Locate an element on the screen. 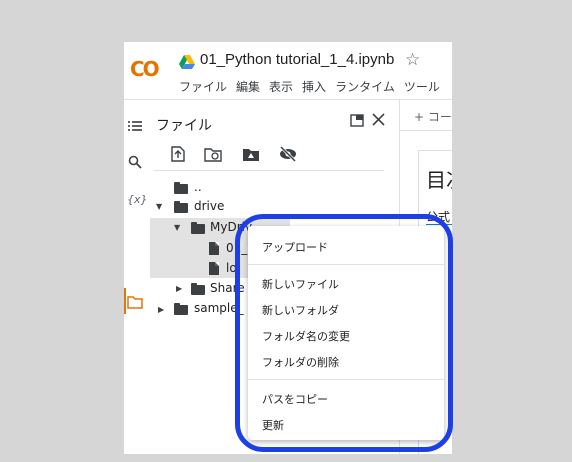  menu-bar: ファイル 編集 表示 挿入 ランタイム ツール is located at coordinates (314, 86).